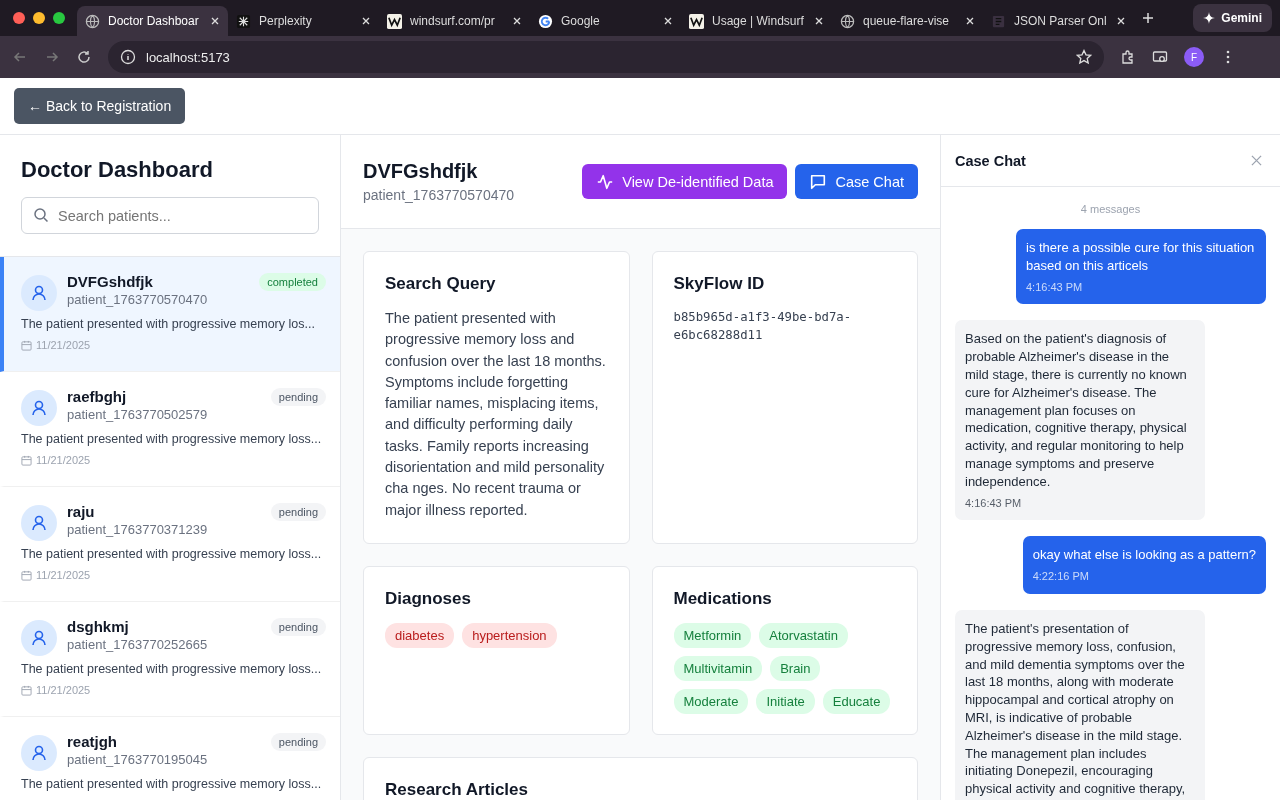  What do you see at coordinates (243, 21) in the screenshot?
I see `bug-icon` at bounding box center [243, 21].